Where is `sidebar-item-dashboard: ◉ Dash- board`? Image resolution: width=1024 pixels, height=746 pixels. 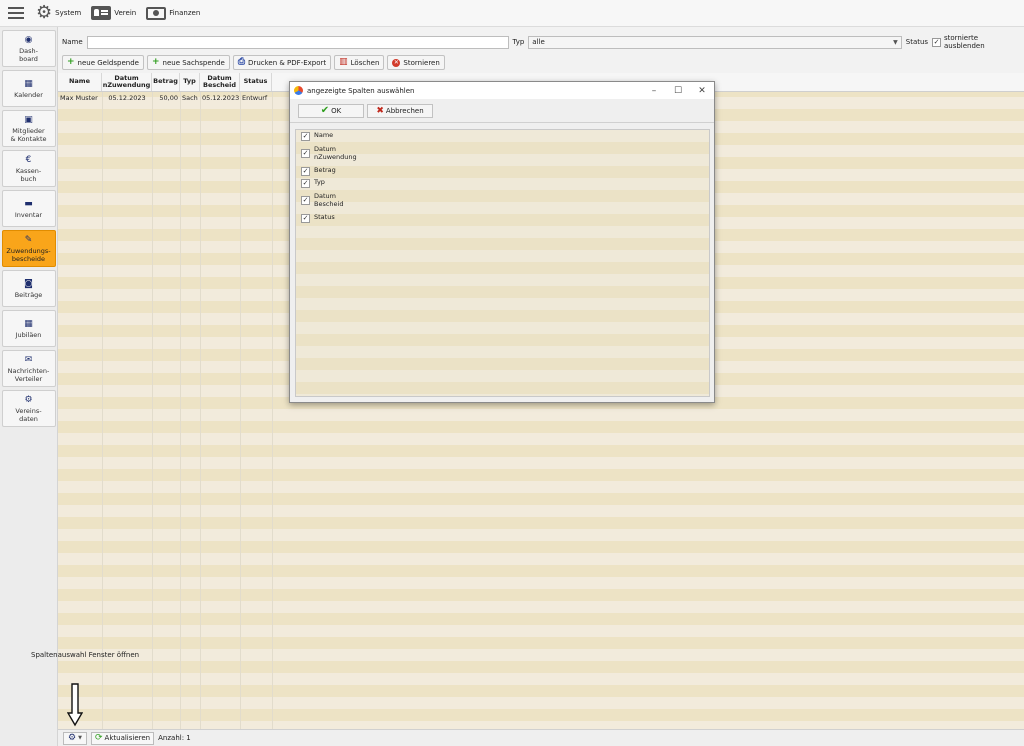
sidebar-item-dashboard: ◉ Dash- board is located at coordinates (28, 48).